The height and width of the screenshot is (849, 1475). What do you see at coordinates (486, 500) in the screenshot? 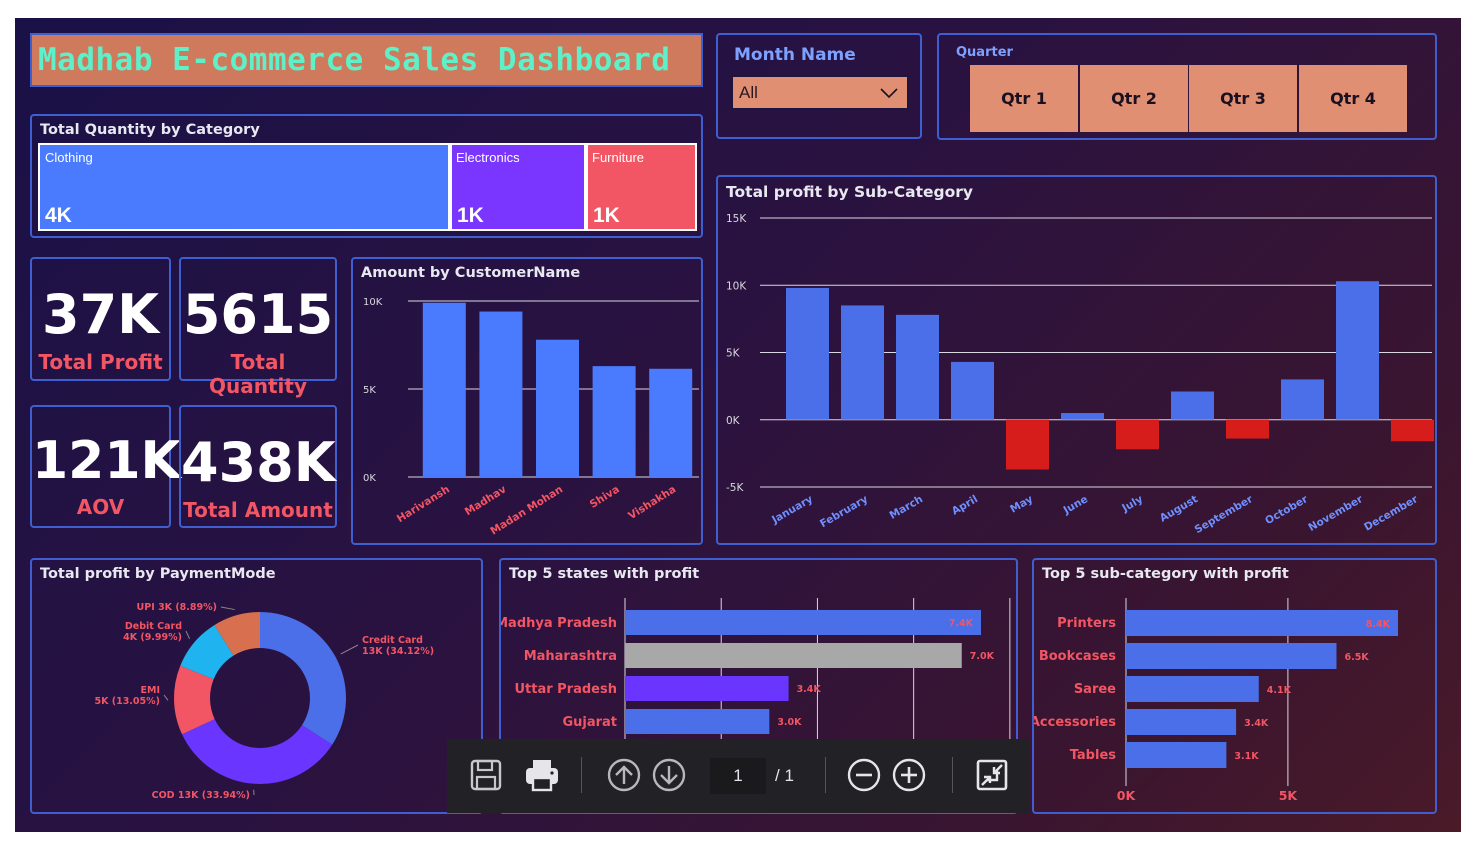
I see `x-tick-label: Madhav` at bounding box center [486, 500].